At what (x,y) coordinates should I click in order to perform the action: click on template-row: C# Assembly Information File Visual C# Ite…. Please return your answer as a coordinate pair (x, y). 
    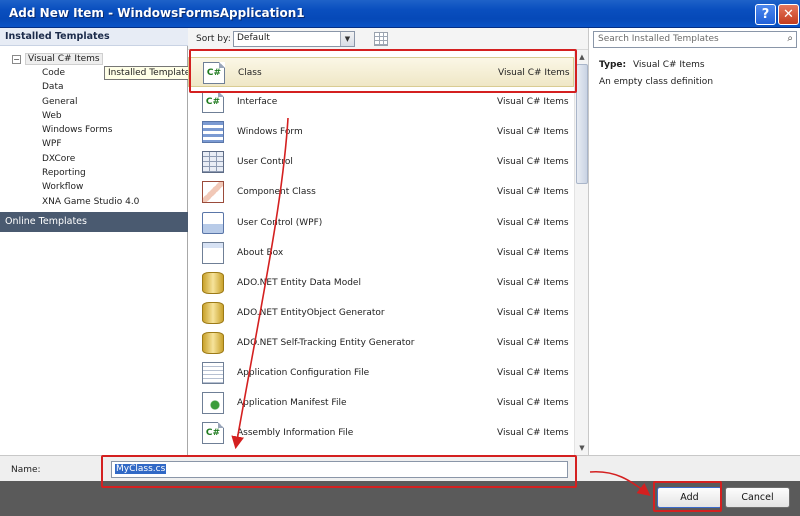
    Looking at the image, I should click on (381, 433).